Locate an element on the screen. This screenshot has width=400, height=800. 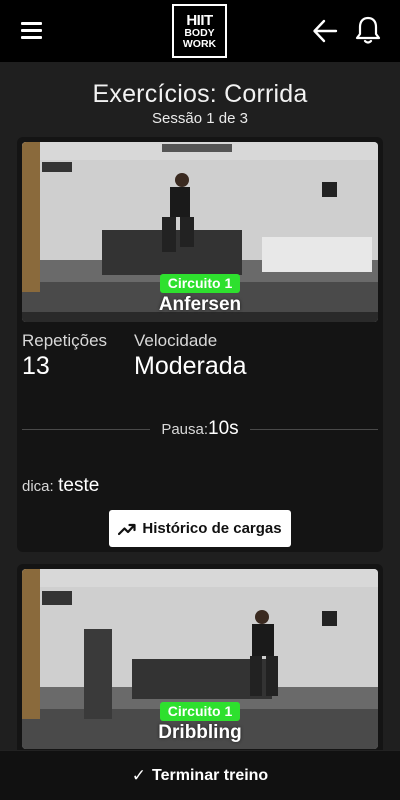
reps-label: Repetições is located at coordinates (65, 340).